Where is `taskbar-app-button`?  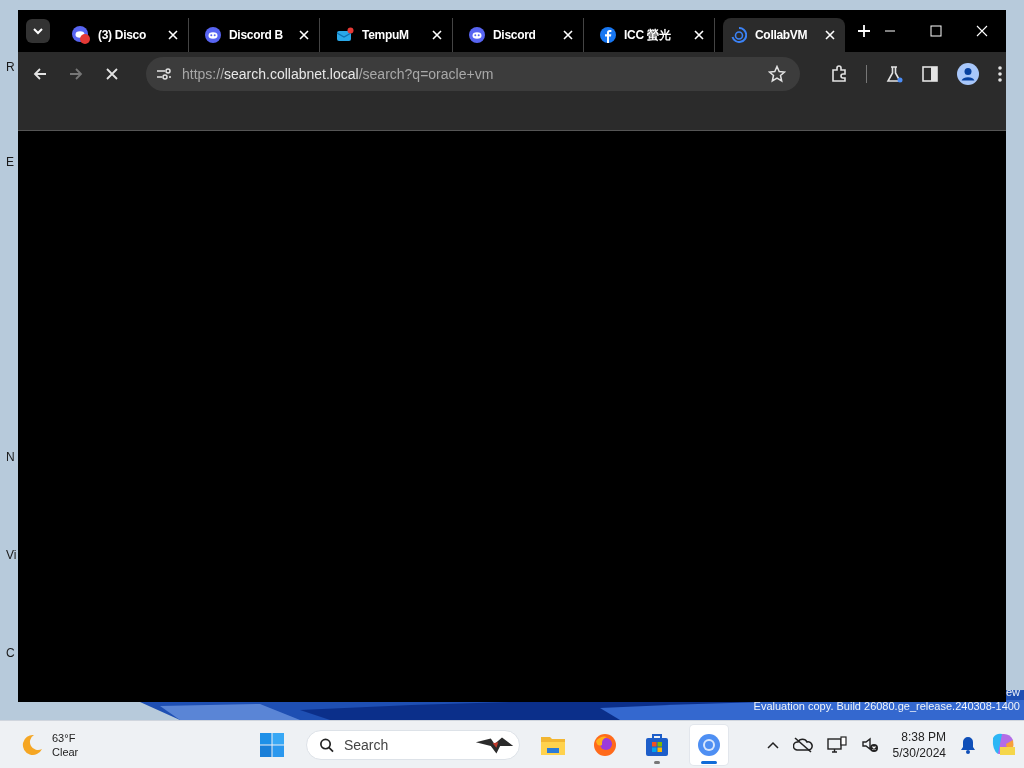 taskbar-app-button is located at coordinates (709, 744).